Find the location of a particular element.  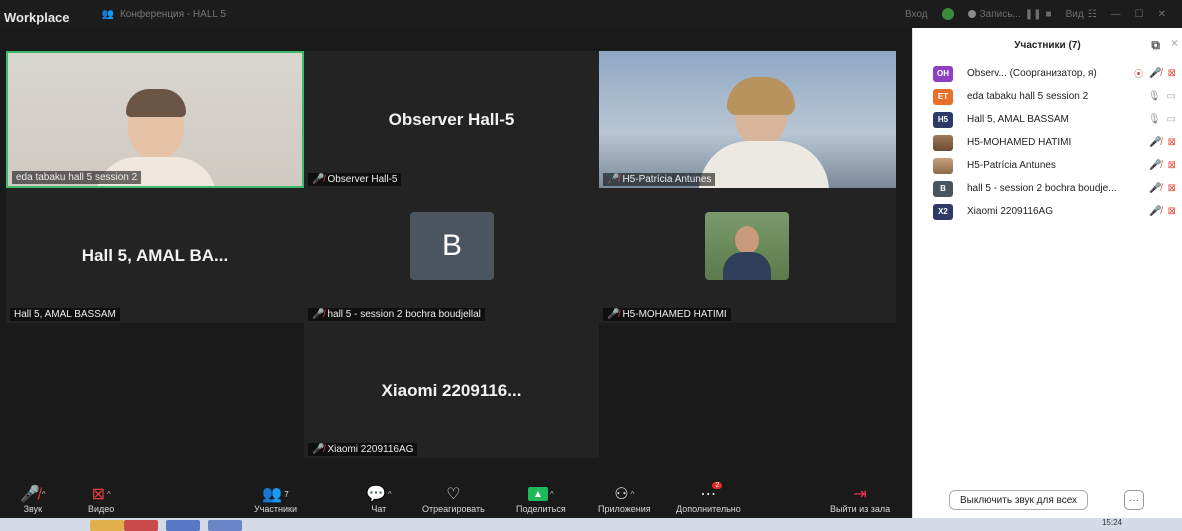

view-menu: Вид ☷ is located at coordinates (1081, 14).